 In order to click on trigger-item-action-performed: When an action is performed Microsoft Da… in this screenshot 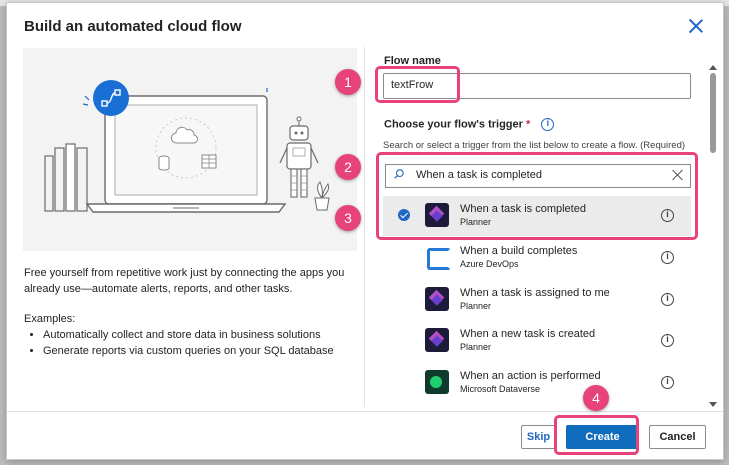, I will do `click(537, 383)`.